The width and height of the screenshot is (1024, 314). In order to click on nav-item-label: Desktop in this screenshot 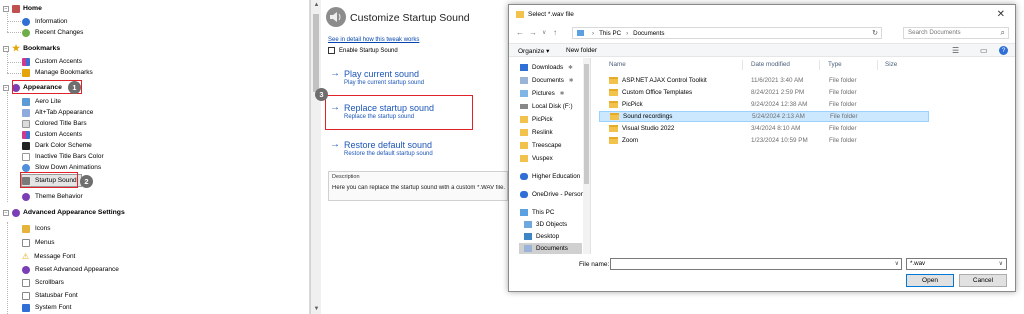, I will do `click(548, 236)`.